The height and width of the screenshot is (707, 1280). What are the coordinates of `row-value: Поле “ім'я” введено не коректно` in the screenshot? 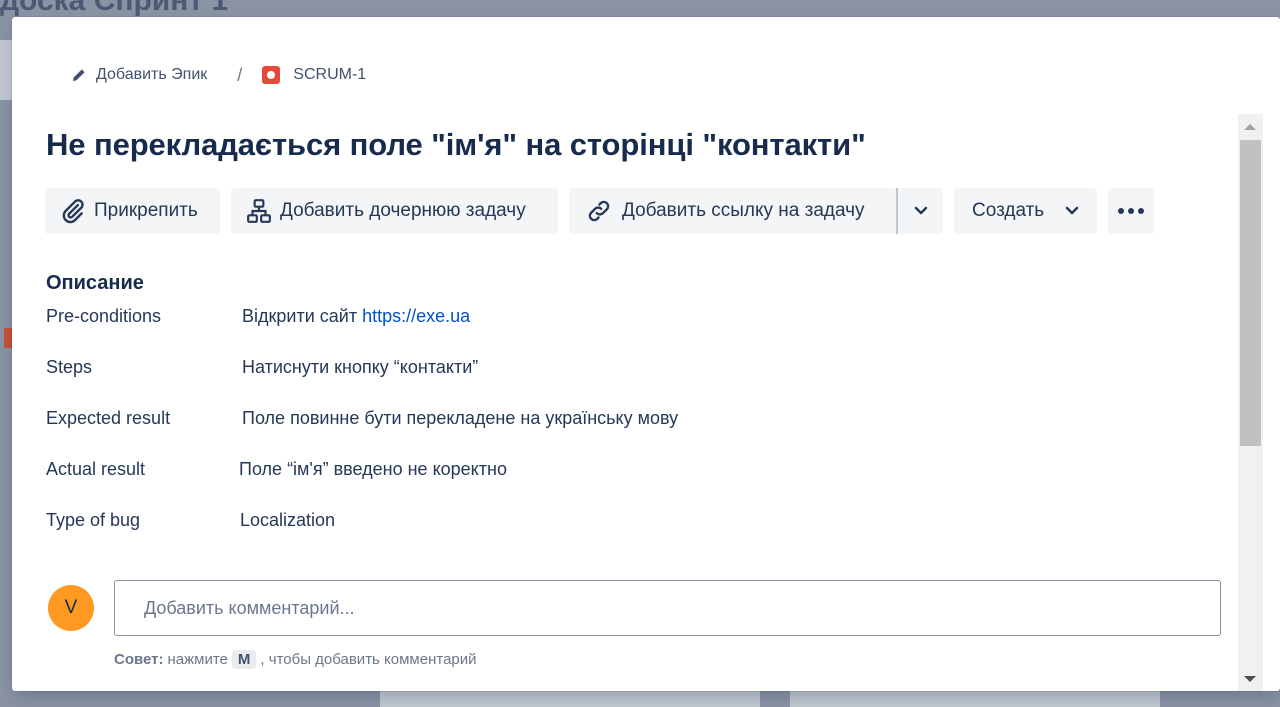 It's located at (373, 469).